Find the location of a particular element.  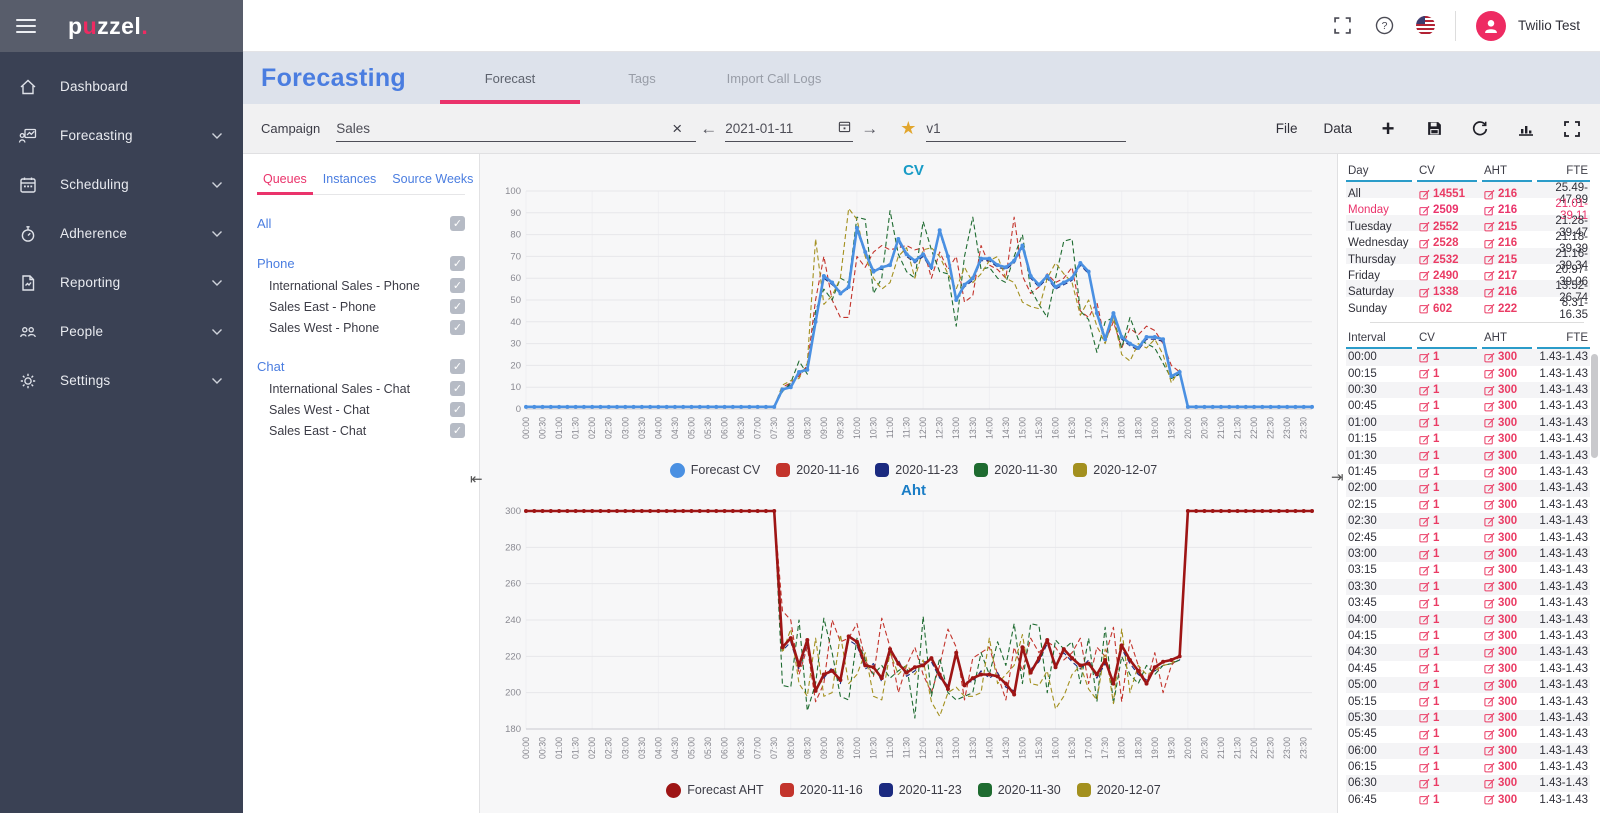

interval-table-row: 05:45 1 300 1.43-1.43 is located at coordinates (1468, 734).